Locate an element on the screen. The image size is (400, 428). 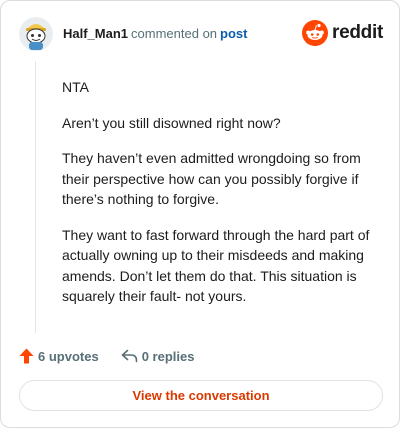
snoo-avatar-icon is located at coordinates (36, 34).